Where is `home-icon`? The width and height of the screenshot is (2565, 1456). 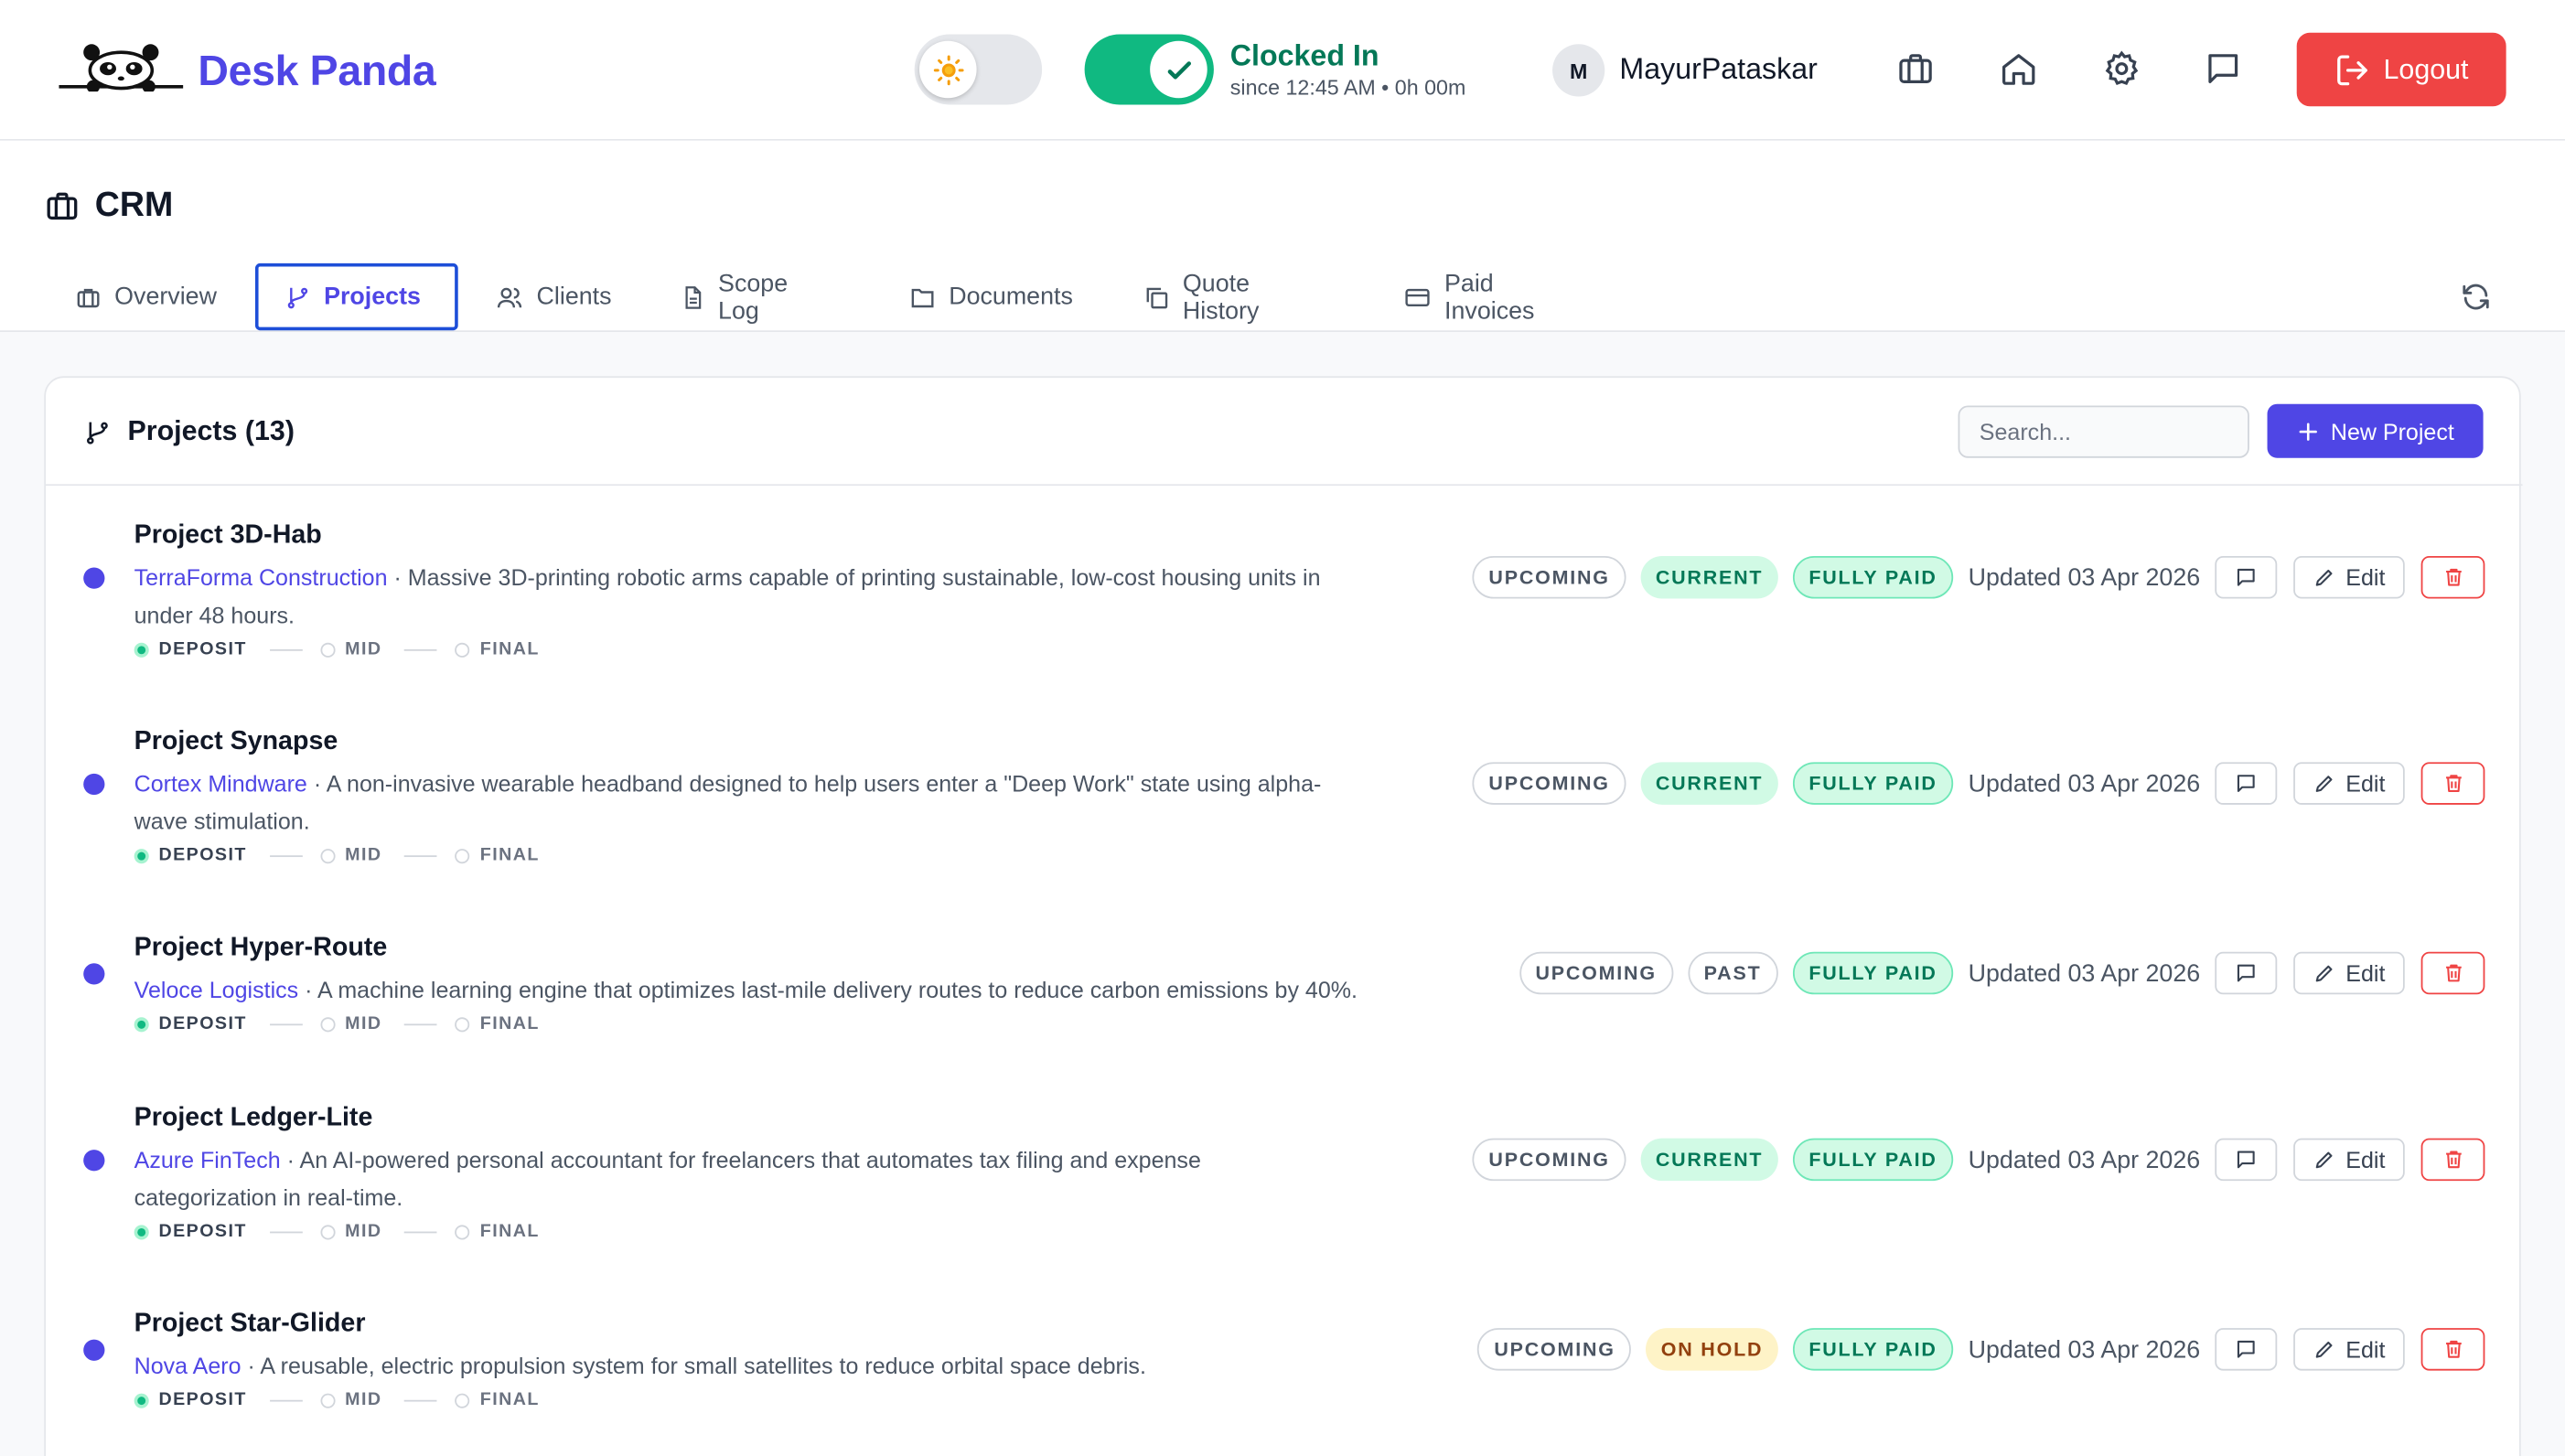
home-icon is located at coordinates (2018, 69).